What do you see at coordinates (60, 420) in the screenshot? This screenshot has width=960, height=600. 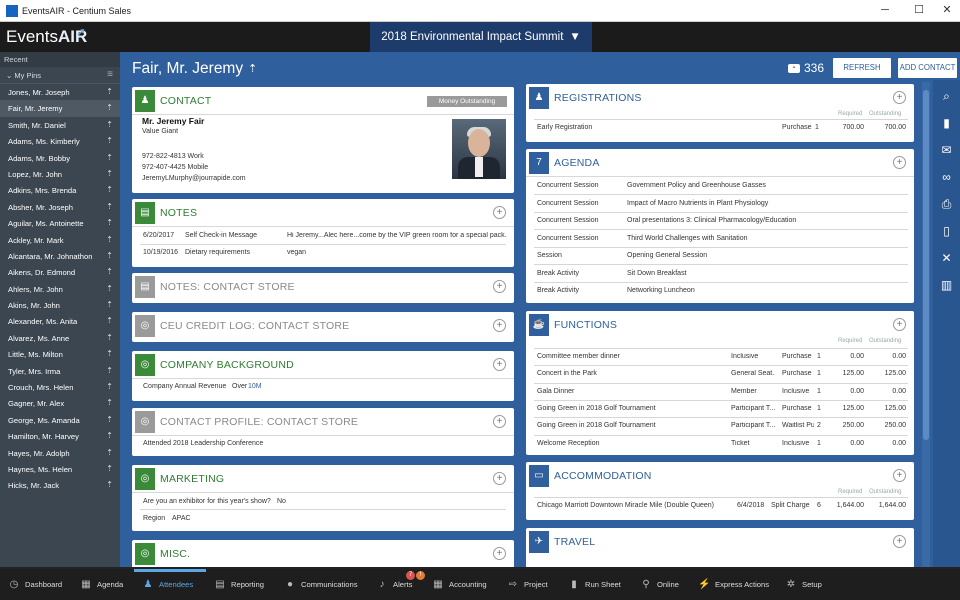 I see `sidebar-item: George, Ms. Amanda ⇡` at bounding box center [60, 420].